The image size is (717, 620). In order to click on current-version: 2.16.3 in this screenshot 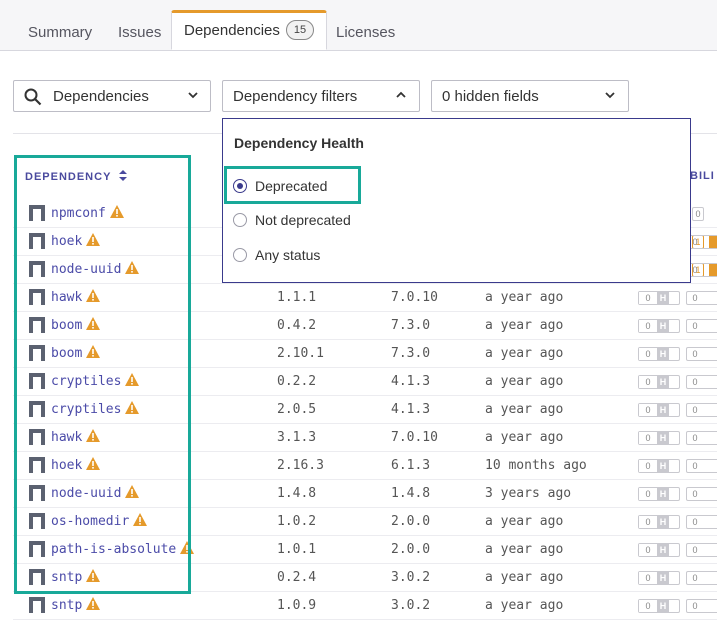, I will do `click(300, 465)`.